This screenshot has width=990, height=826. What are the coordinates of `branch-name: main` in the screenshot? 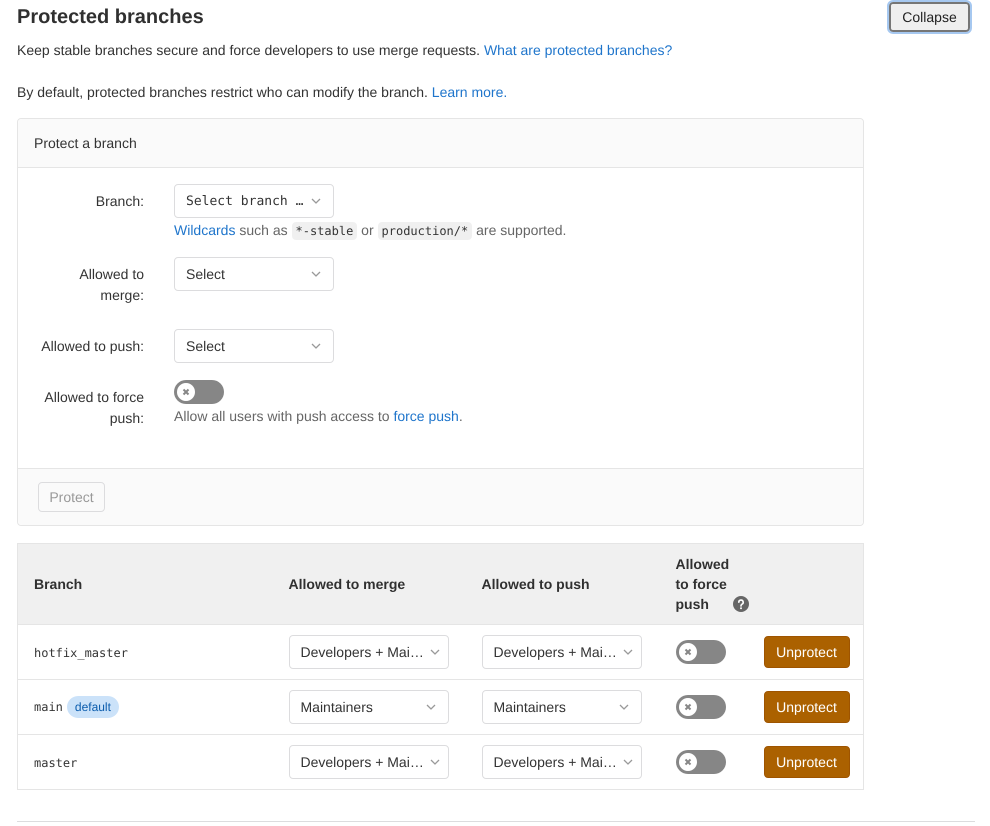 It's located at (48, 707).